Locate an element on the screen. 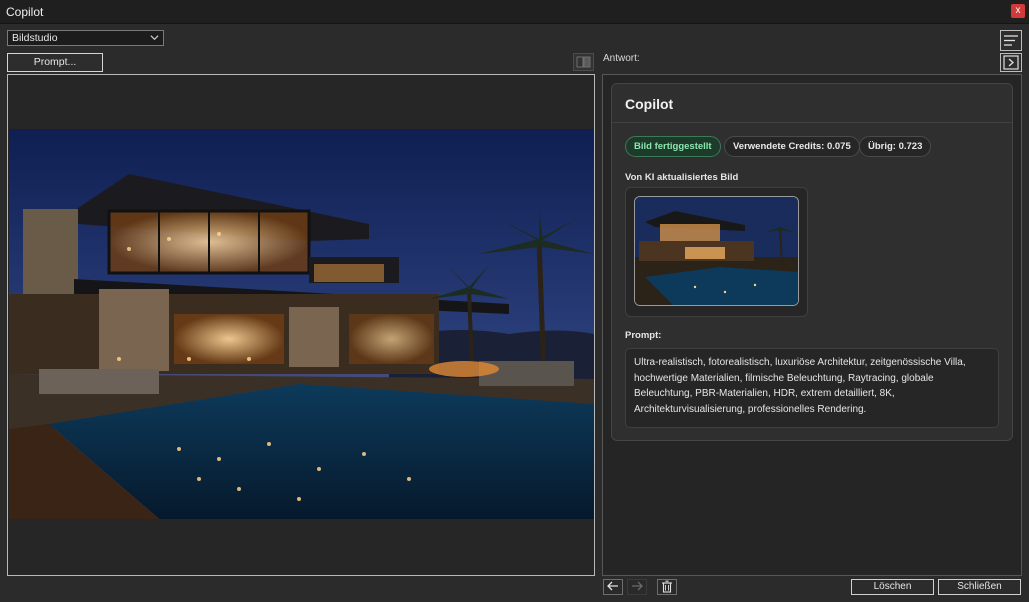 Image resolution: width=1029 pixels, height=602 pixels. compare-view-button is located at coordinates (583, 62).